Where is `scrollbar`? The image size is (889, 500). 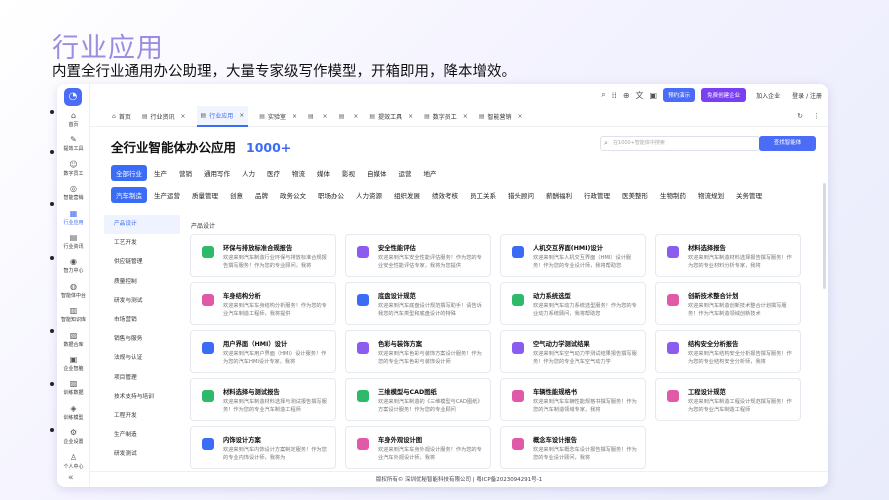
scrollbar is located at coordinates (824, 236).